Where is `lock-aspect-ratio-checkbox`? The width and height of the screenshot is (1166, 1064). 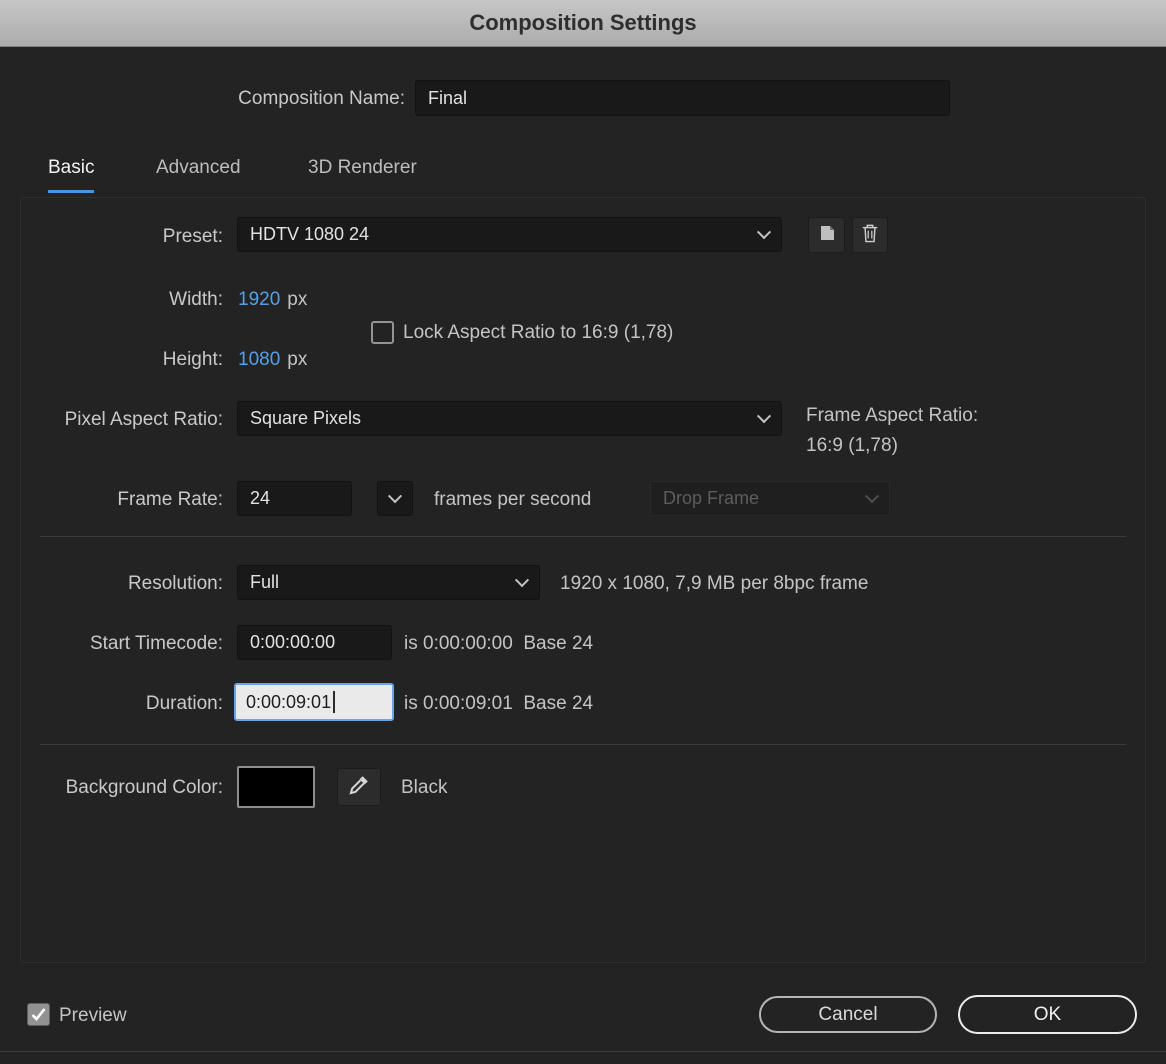
lock-aspect-ratio-checkbox is located at coordinates (382, 332).